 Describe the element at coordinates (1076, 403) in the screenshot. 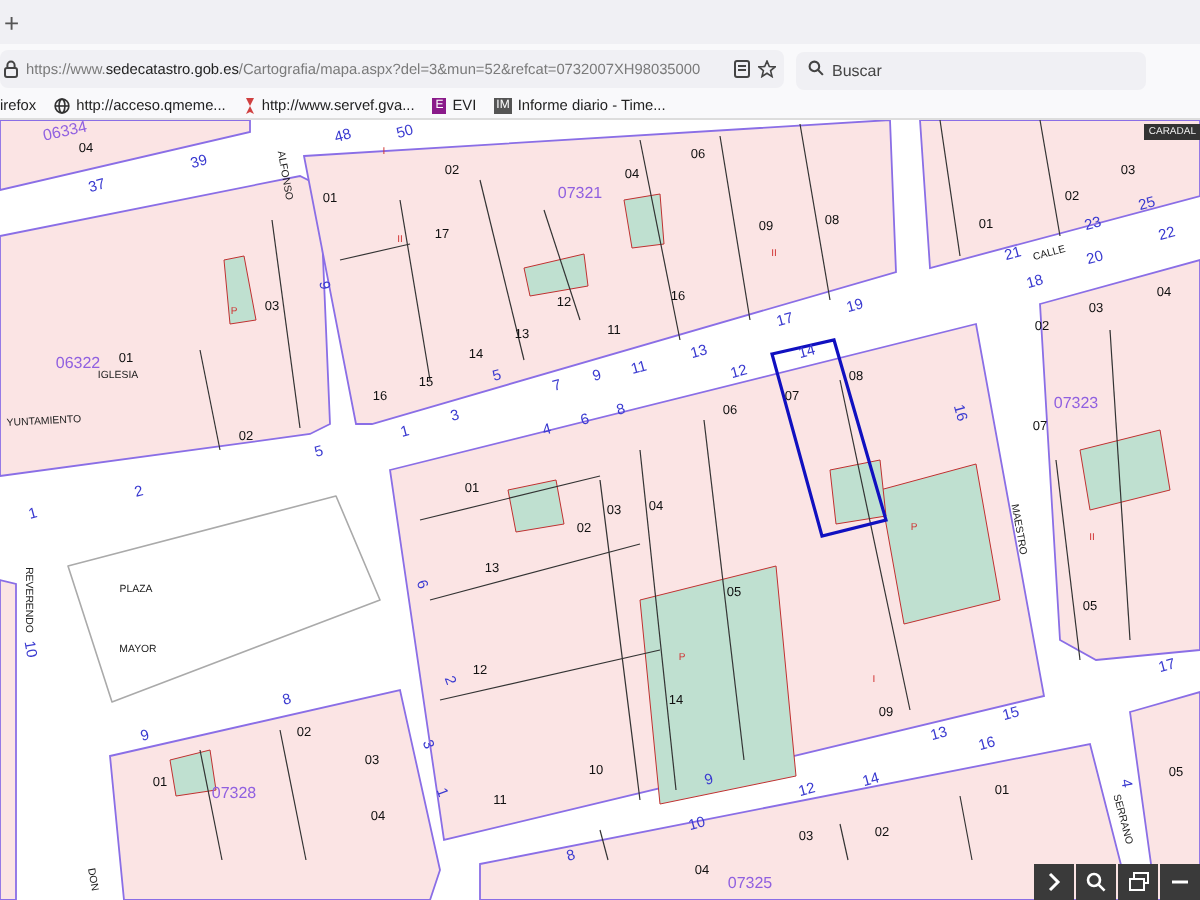

I see `block-code: 07323` at that location.